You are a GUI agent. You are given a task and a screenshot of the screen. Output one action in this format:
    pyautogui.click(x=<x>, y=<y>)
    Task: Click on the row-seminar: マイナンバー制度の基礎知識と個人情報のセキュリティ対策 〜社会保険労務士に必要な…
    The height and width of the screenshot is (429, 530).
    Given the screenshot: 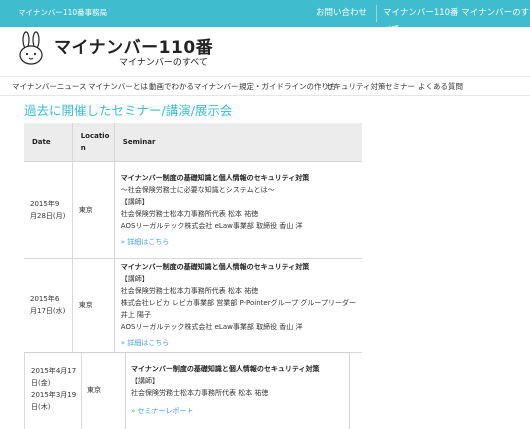 What is the action you would take?
    pyautogui.click(x=237, y=210)
    